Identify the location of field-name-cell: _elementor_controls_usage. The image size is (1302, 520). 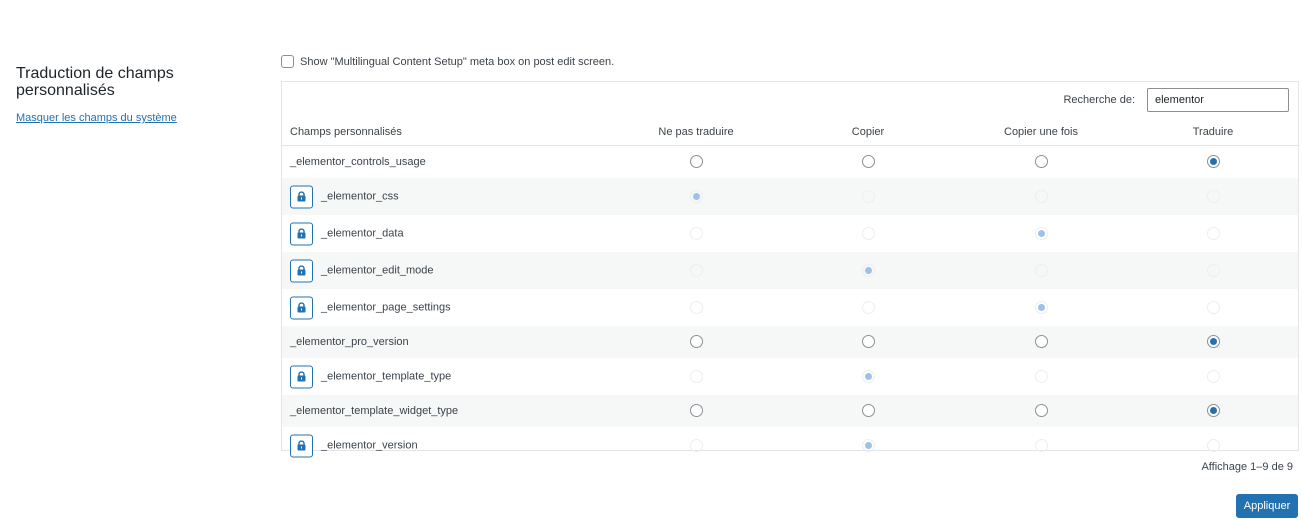
(358, 162).